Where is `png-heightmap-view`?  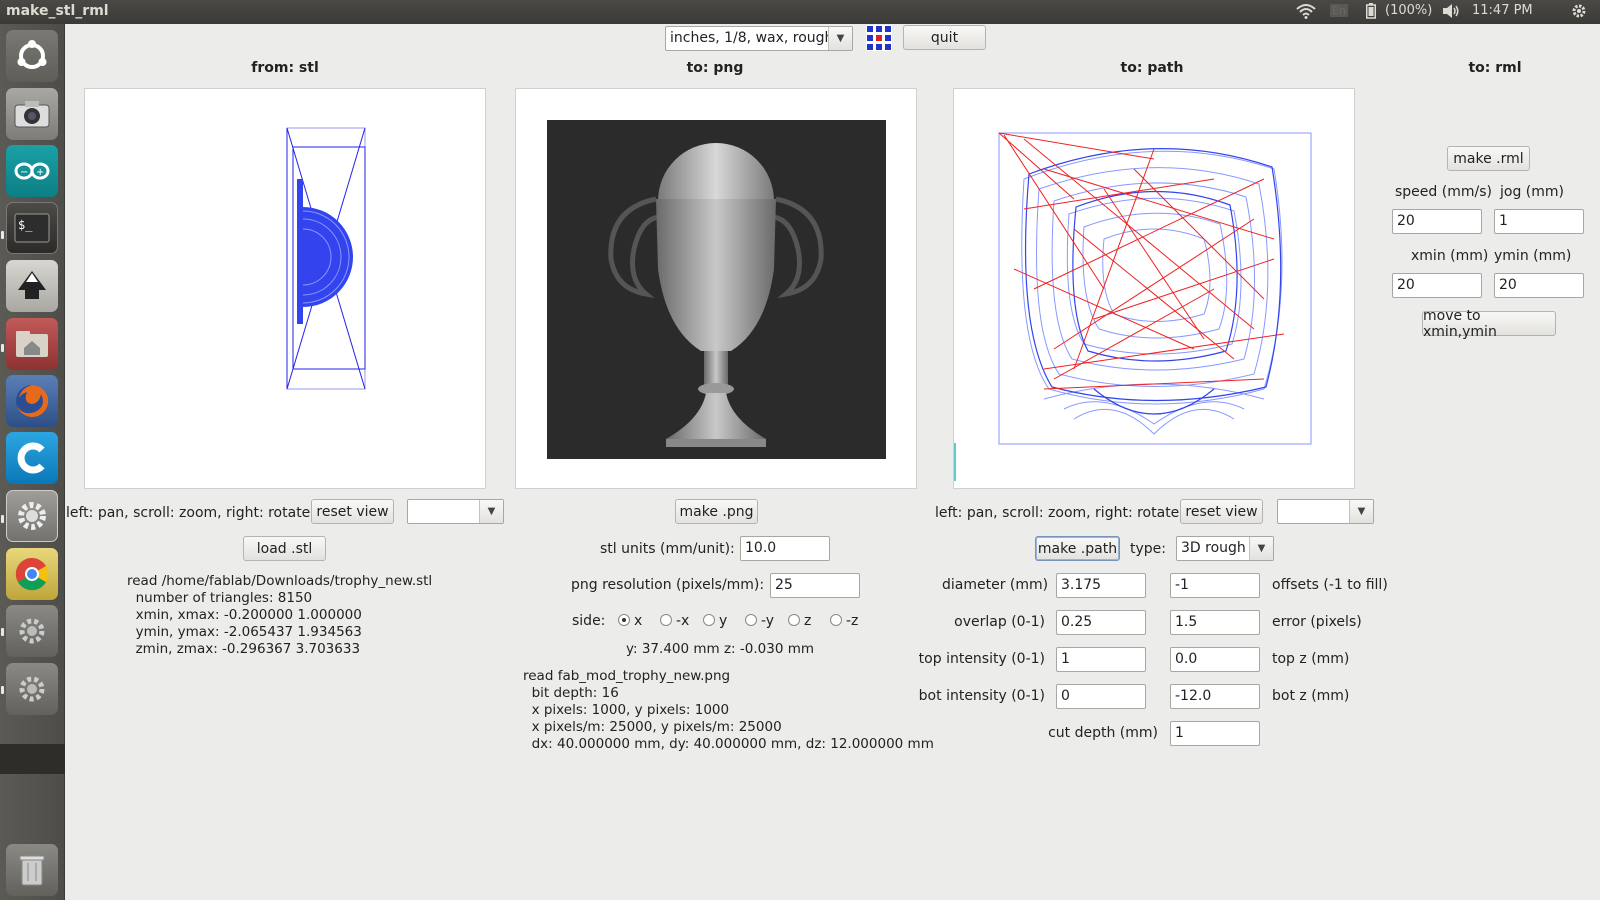 png-heightmap-view is located at coordinates (716, 289).